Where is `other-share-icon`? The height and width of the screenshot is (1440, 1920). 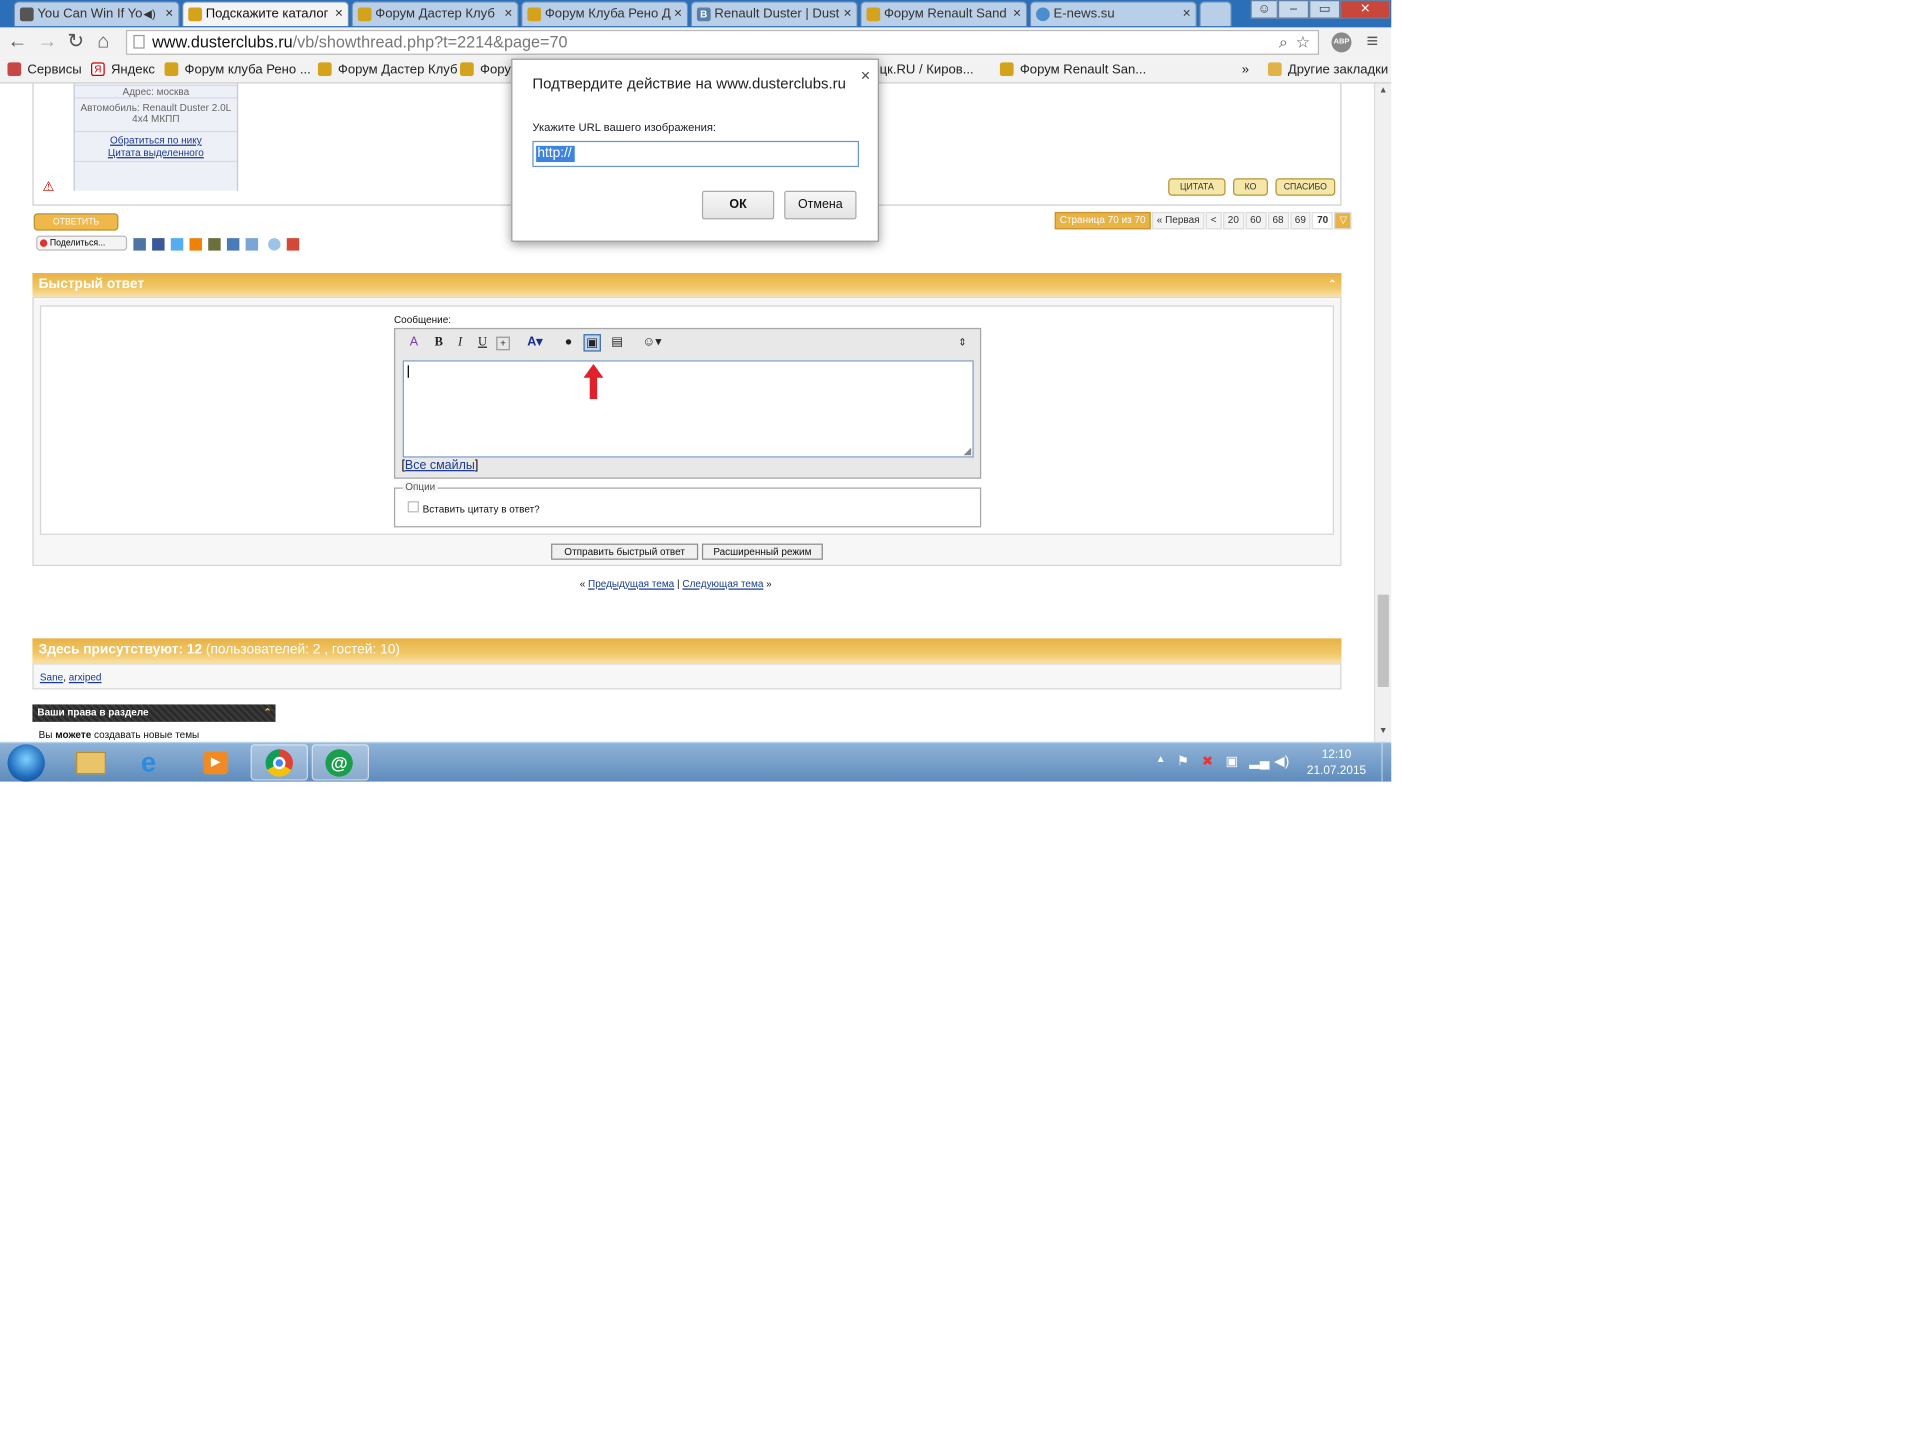
other-share-icon is located at coordinates (274, 244).